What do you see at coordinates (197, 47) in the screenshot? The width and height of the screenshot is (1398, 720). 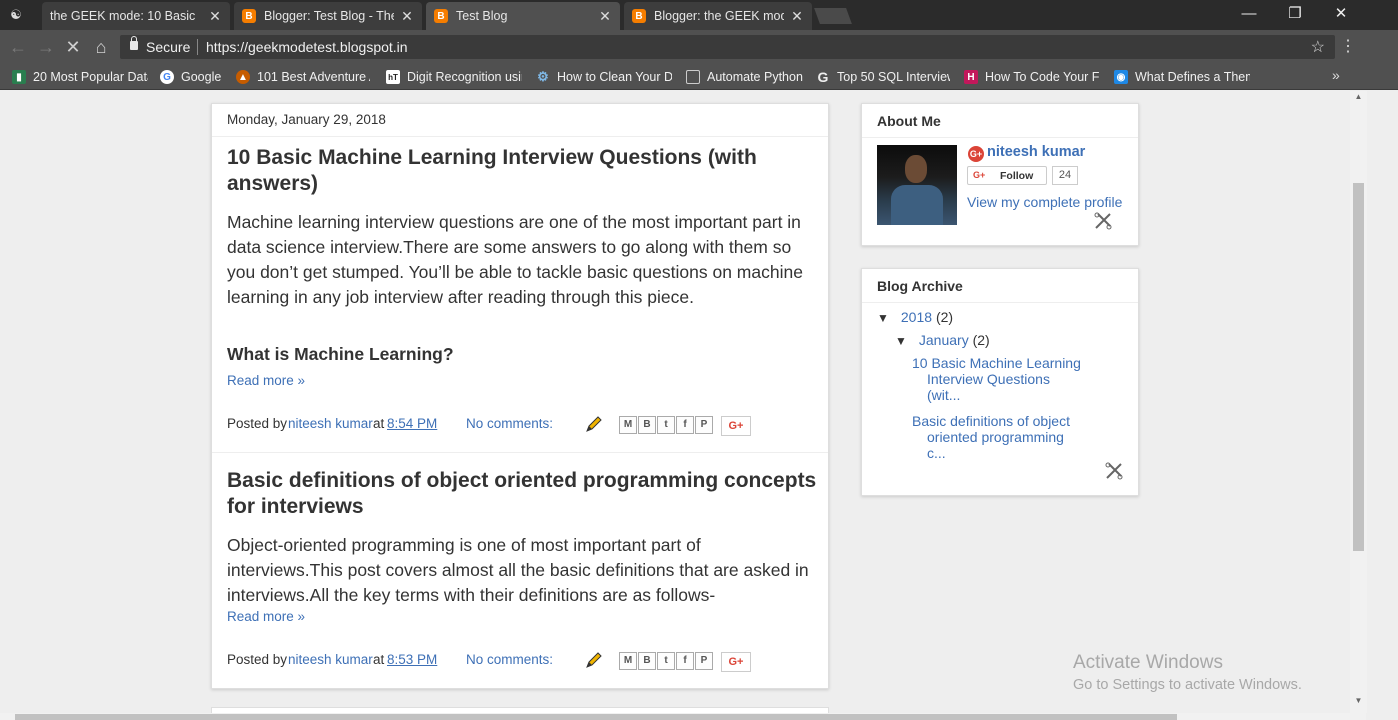 I see `url-separator` at bounding box center [197, 47].